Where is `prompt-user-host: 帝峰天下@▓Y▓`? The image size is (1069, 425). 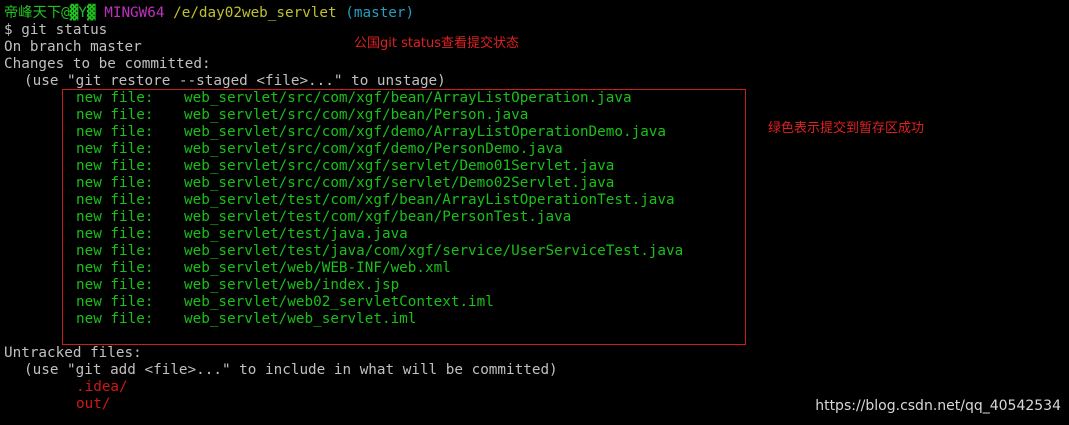 prompt-user-host: 帝峰天下@▓Y▓ is located at coordinates (50, 13).